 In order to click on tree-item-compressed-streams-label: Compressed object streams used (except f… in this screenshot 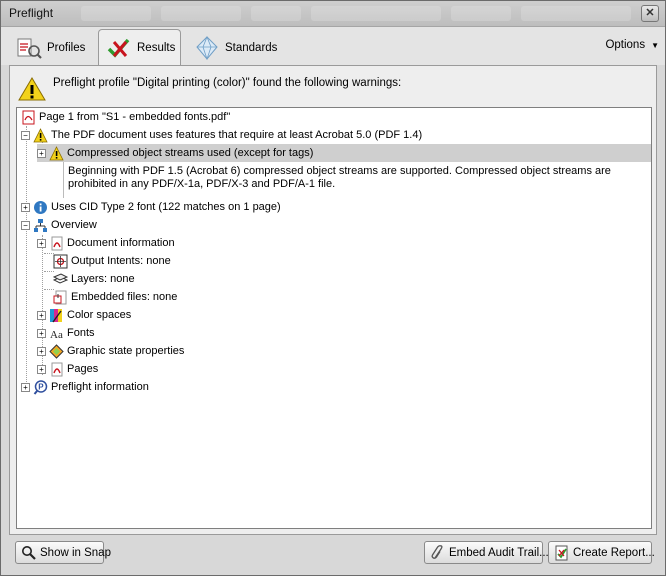, I will do `click(190, 153)`.